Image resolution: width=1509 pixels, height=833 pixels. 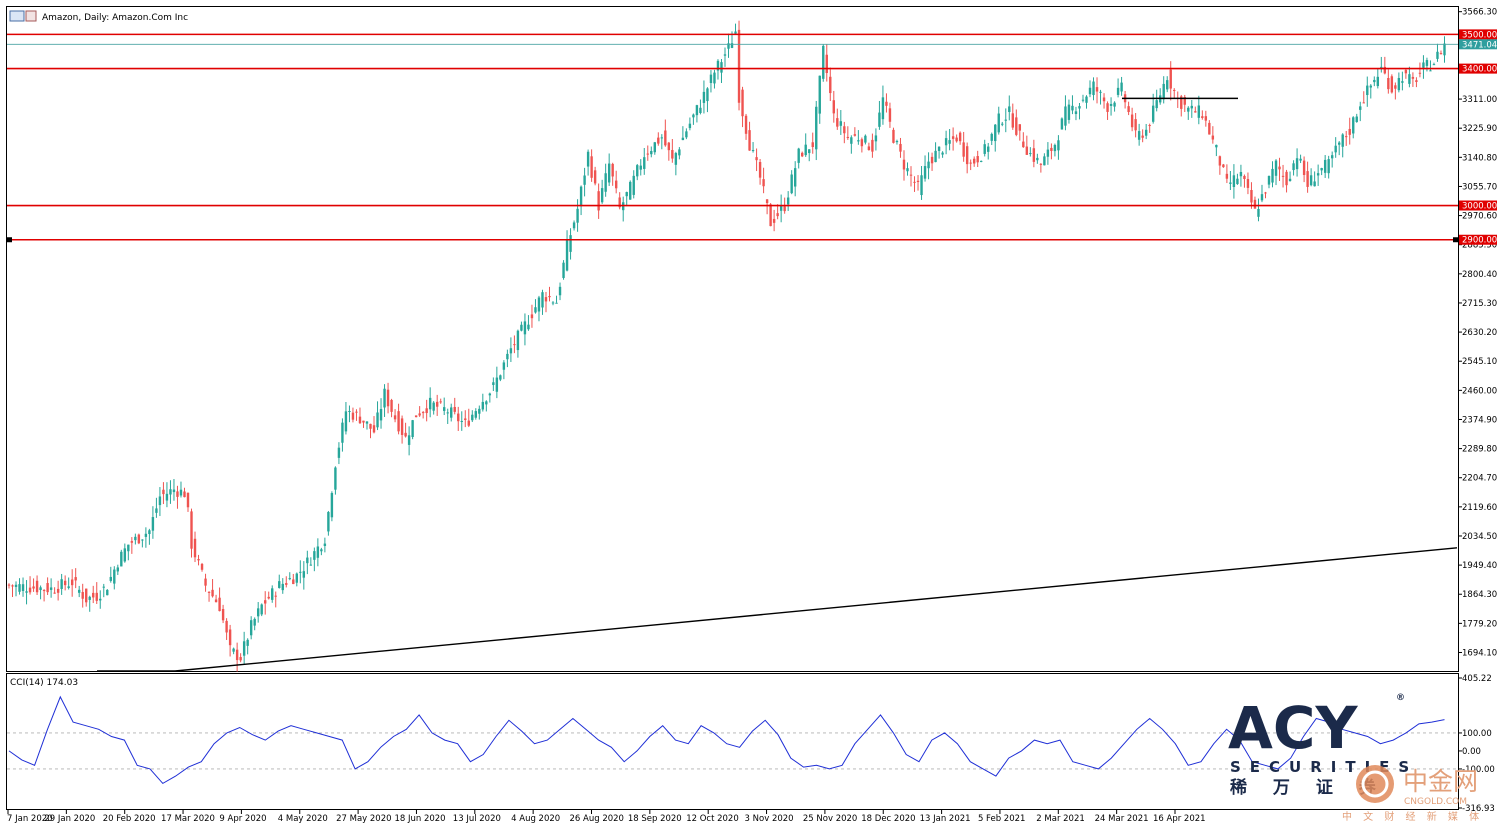 I want to click on price-tick-label: 2289.80, so click(x=1479, y=450).